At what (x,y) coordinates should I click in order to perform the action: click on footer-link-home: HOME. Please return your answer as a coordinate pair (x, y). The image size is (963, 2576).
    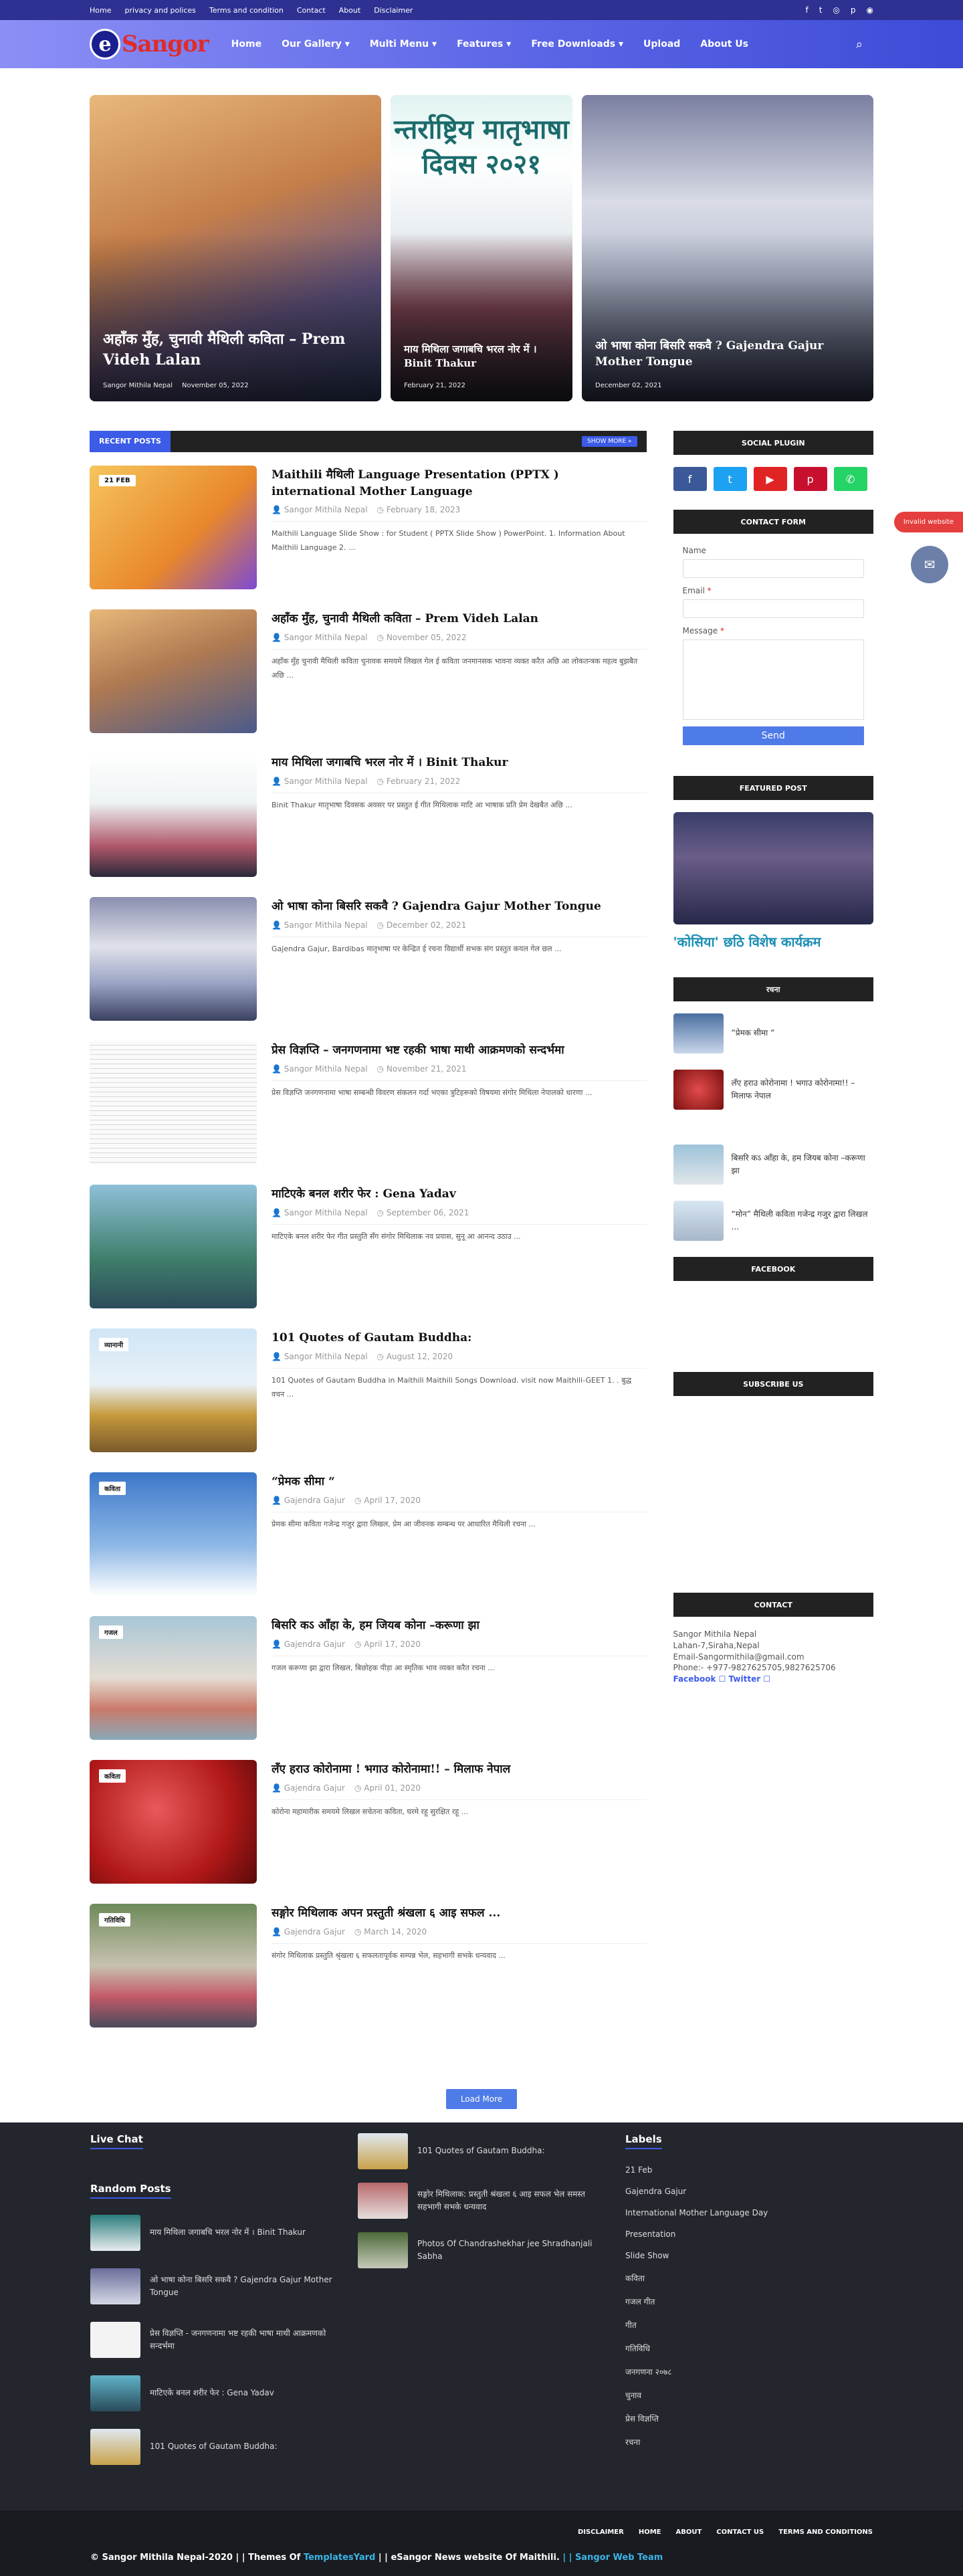
    Looking at the image, I should click on (650, 2532).